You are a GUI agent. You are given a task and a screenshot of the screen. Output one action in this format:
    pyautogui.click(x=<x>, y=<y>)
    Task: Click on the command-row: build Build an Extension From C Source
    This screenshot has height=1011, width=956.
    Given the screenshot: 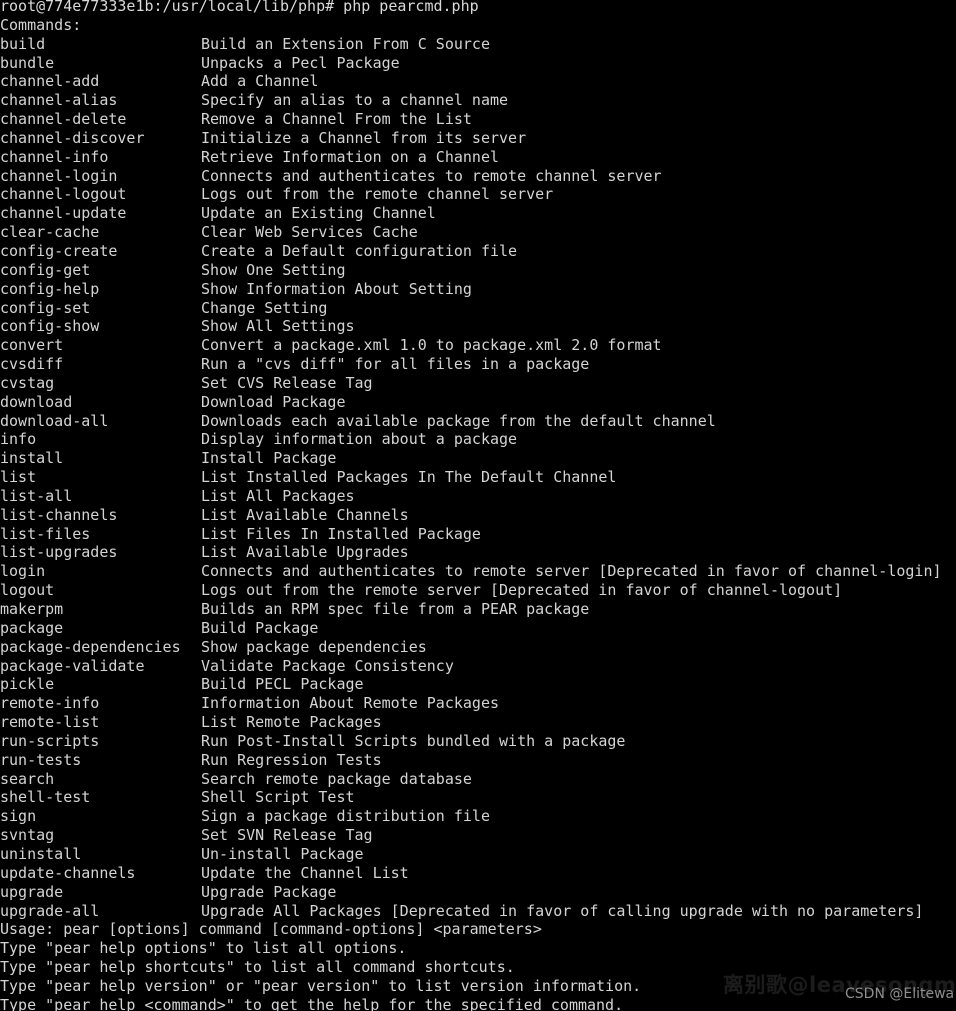 What is the action you would take?
    pyautogui.click(x=478, y=44)
    